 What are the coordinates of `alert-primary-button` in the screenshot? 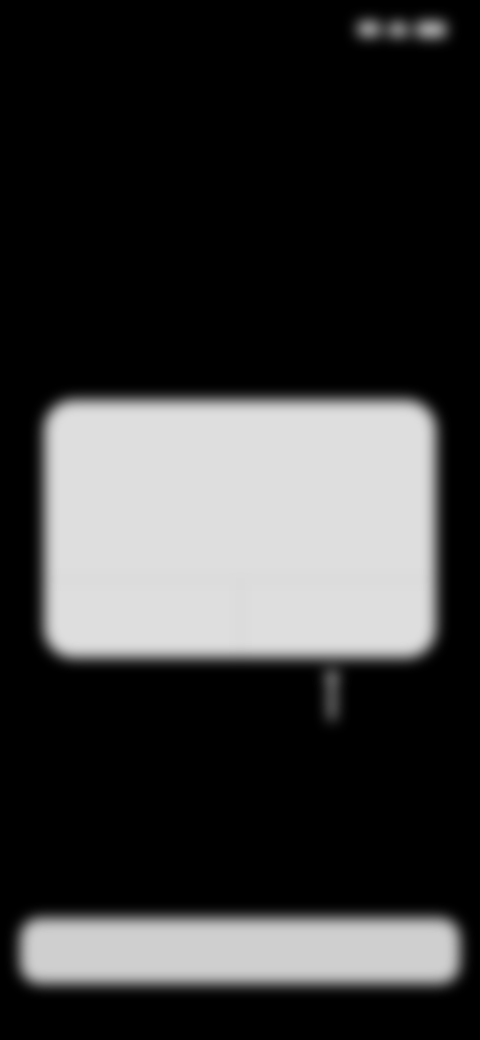 It's located at (338, 619).